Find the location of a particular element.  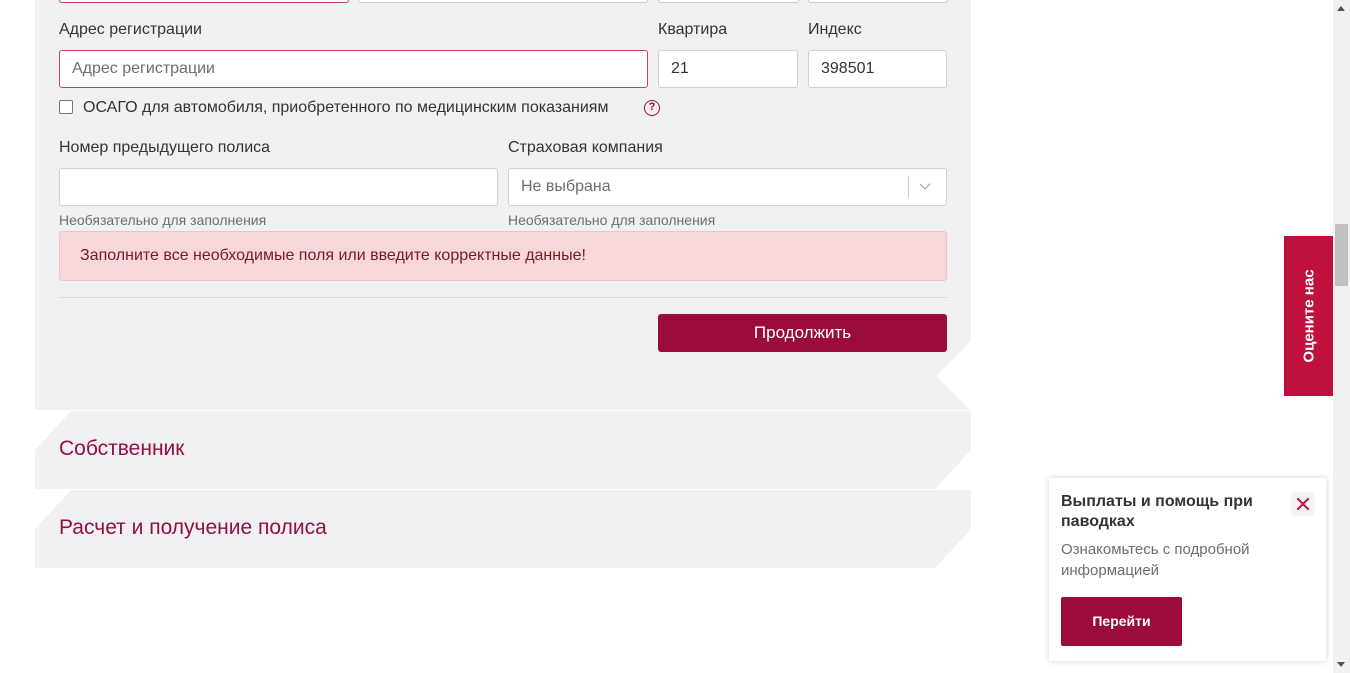

prev-policy-hint: Необязательно для заполнения is located at coordinates (163, 220).